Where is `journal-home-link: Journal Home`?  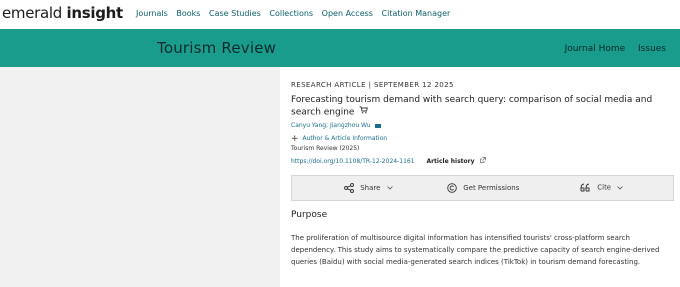 journal-home-link: Journal Home is located at coordinates (595, 49).